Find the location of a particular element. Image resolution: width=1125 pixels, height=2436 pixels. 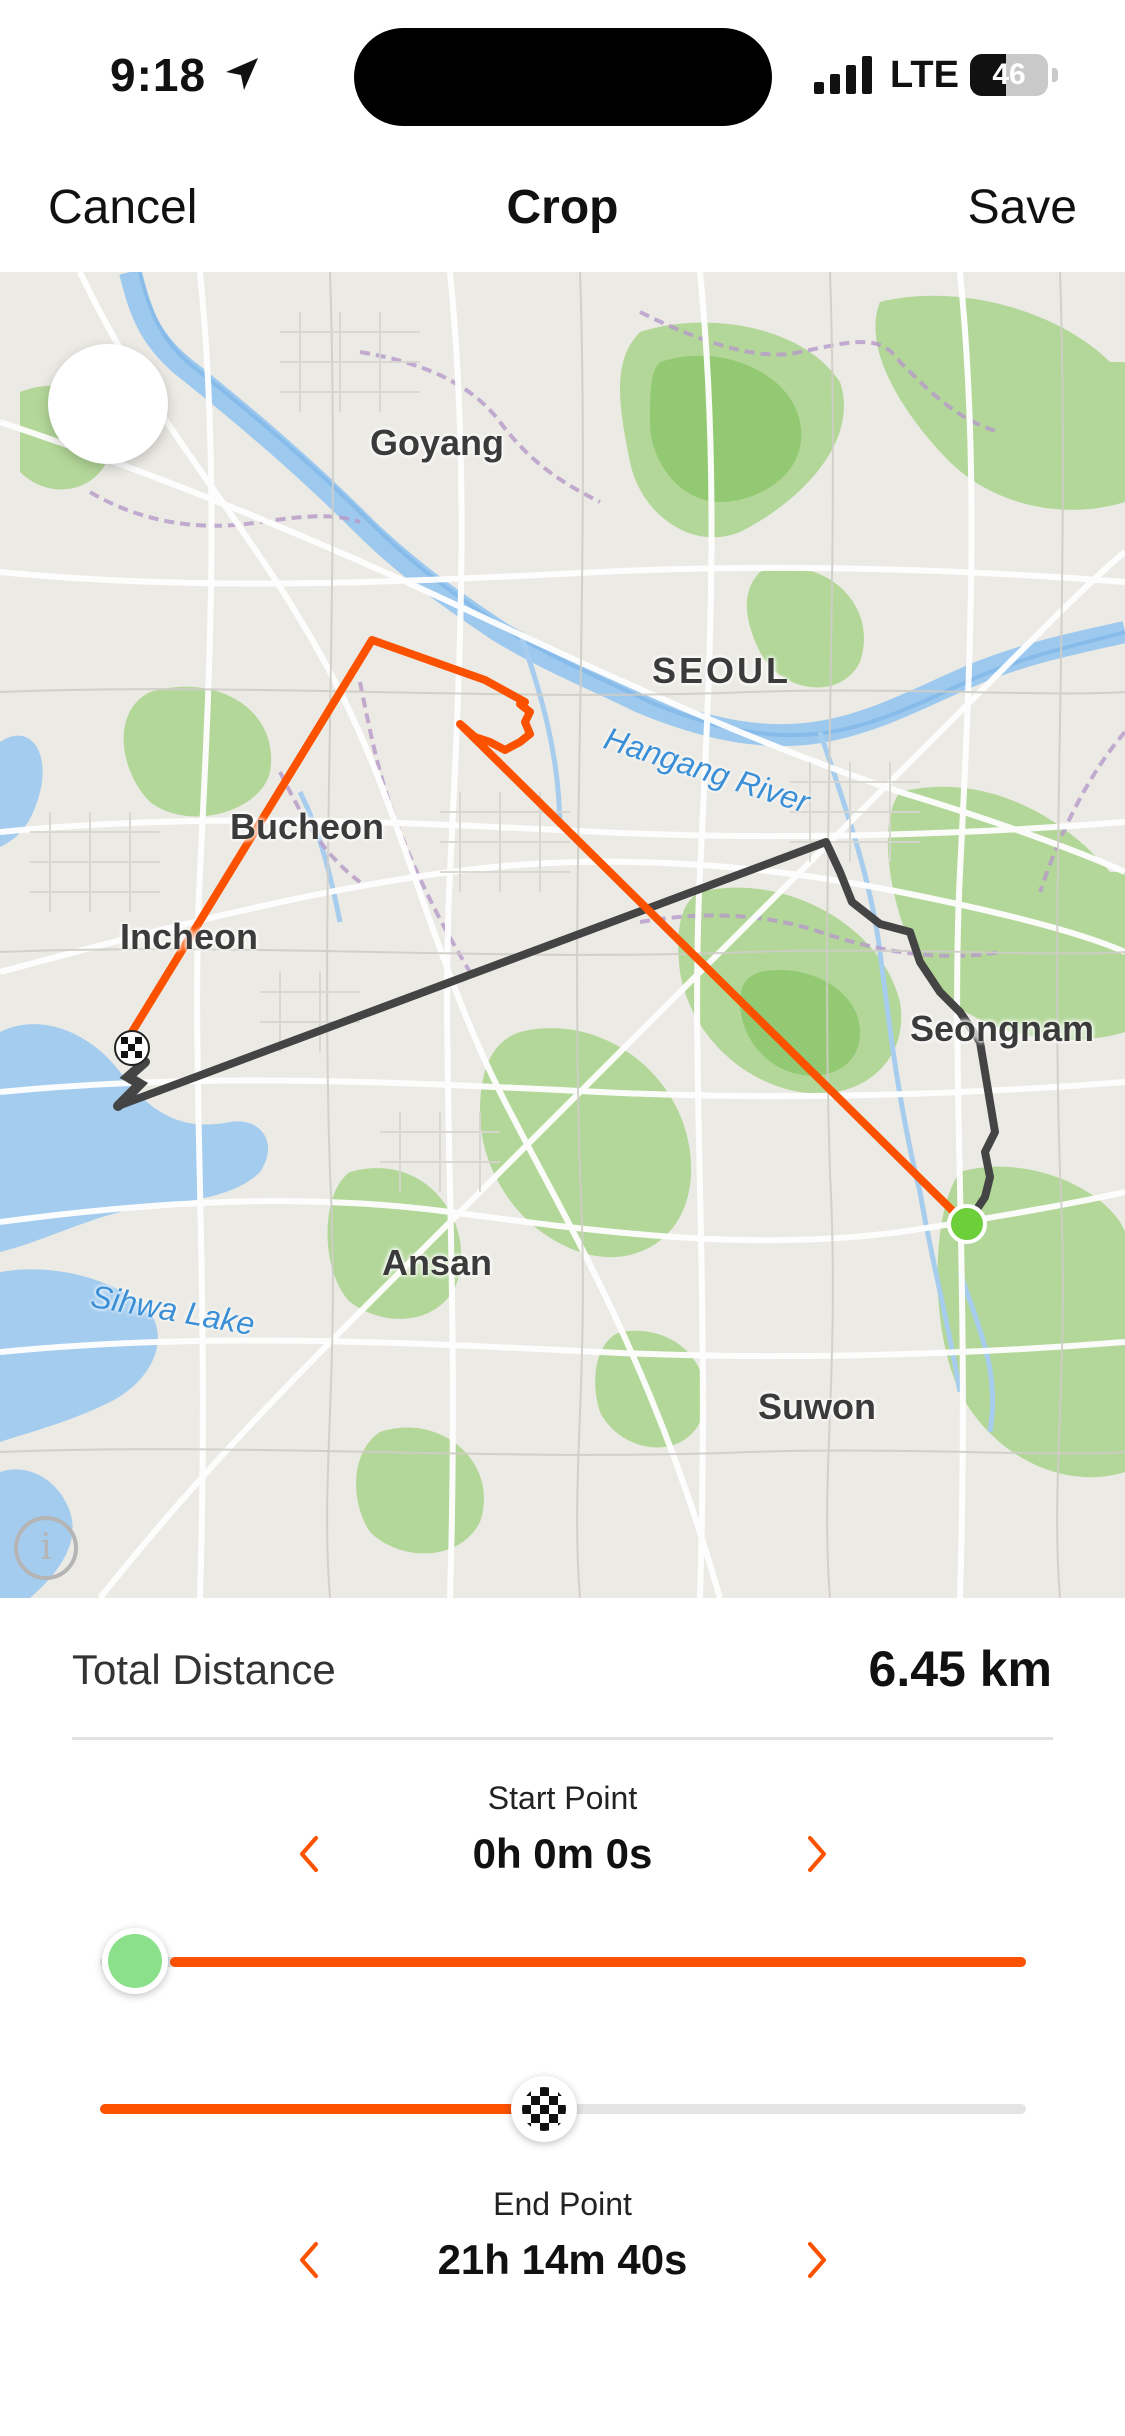

cellular-signal-icon is located at coordinates (843, 75).